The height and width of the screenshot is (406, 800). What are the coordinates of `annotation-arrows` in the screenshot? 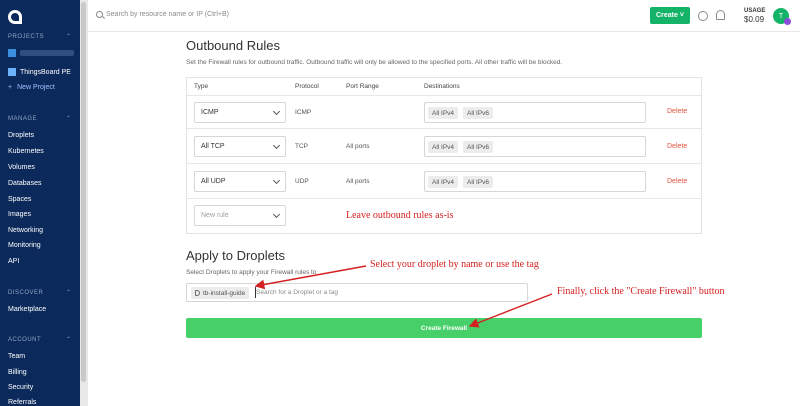 It's located at (403, 296).